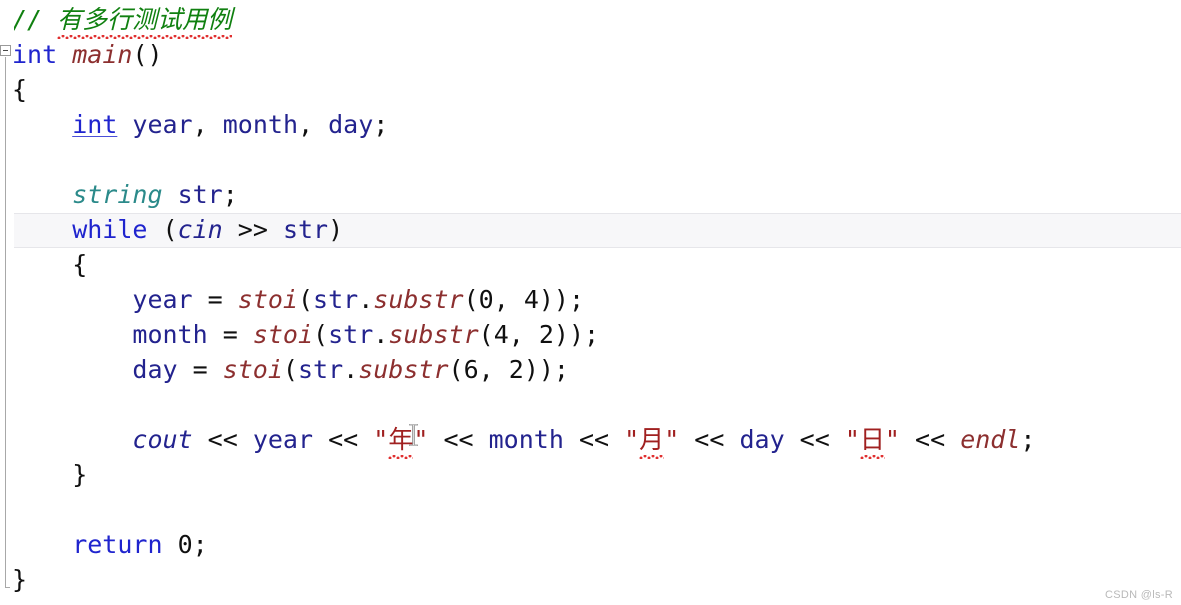  What do you see at coordinates (365, 334) in the screenshot?
I see `code-line: month = stoi(str.substr(4, 2));` at bounding box center [365, 334].